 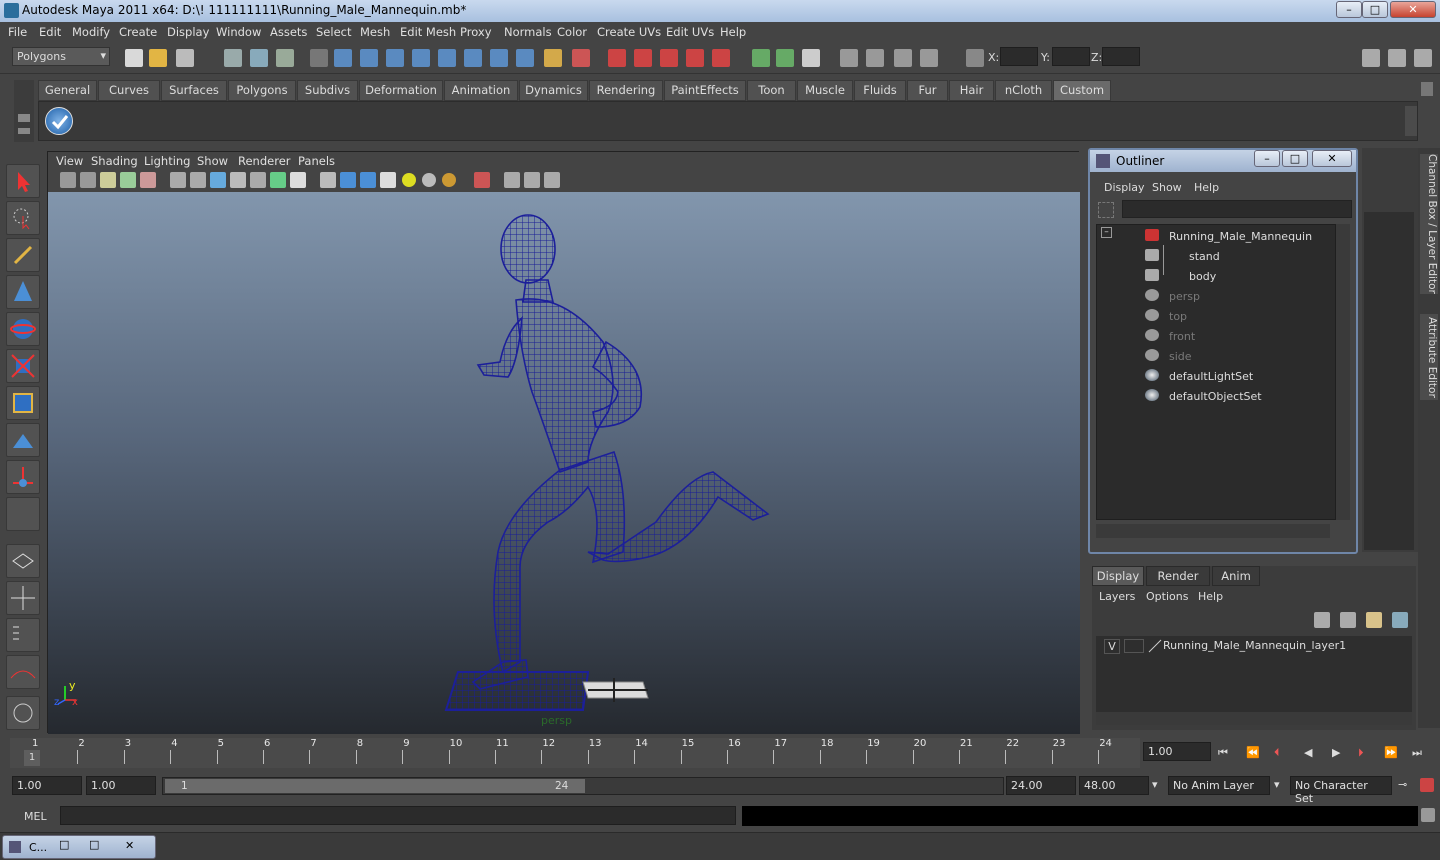 I want to click on select-camera-icon, so click(x=68, y=180).